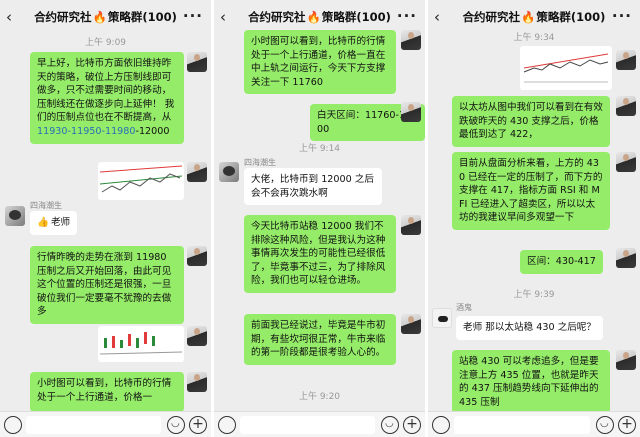 The width and height of the screenshot is (640, 437). I want to click on thumbs-up-icon: 👍, so click(43, 222).